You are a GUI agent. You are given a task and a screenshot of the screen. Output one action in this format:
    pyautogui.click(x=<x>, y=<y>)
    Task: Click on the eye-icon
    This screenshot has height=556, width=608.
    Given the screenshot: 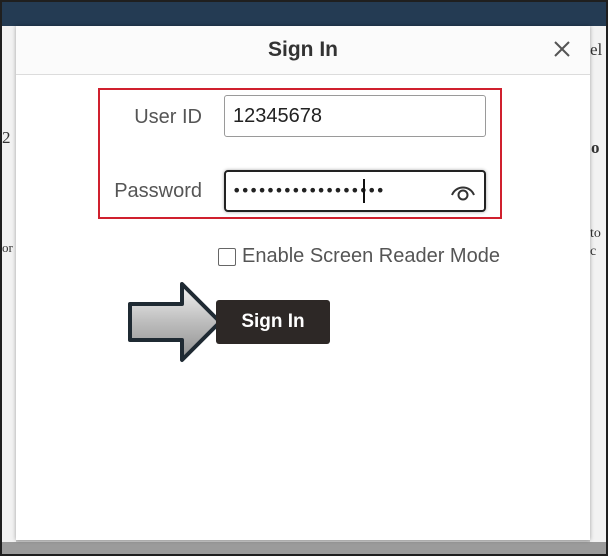 What is the action you would take?
    pyautogui.click(x=463, y=193)
    